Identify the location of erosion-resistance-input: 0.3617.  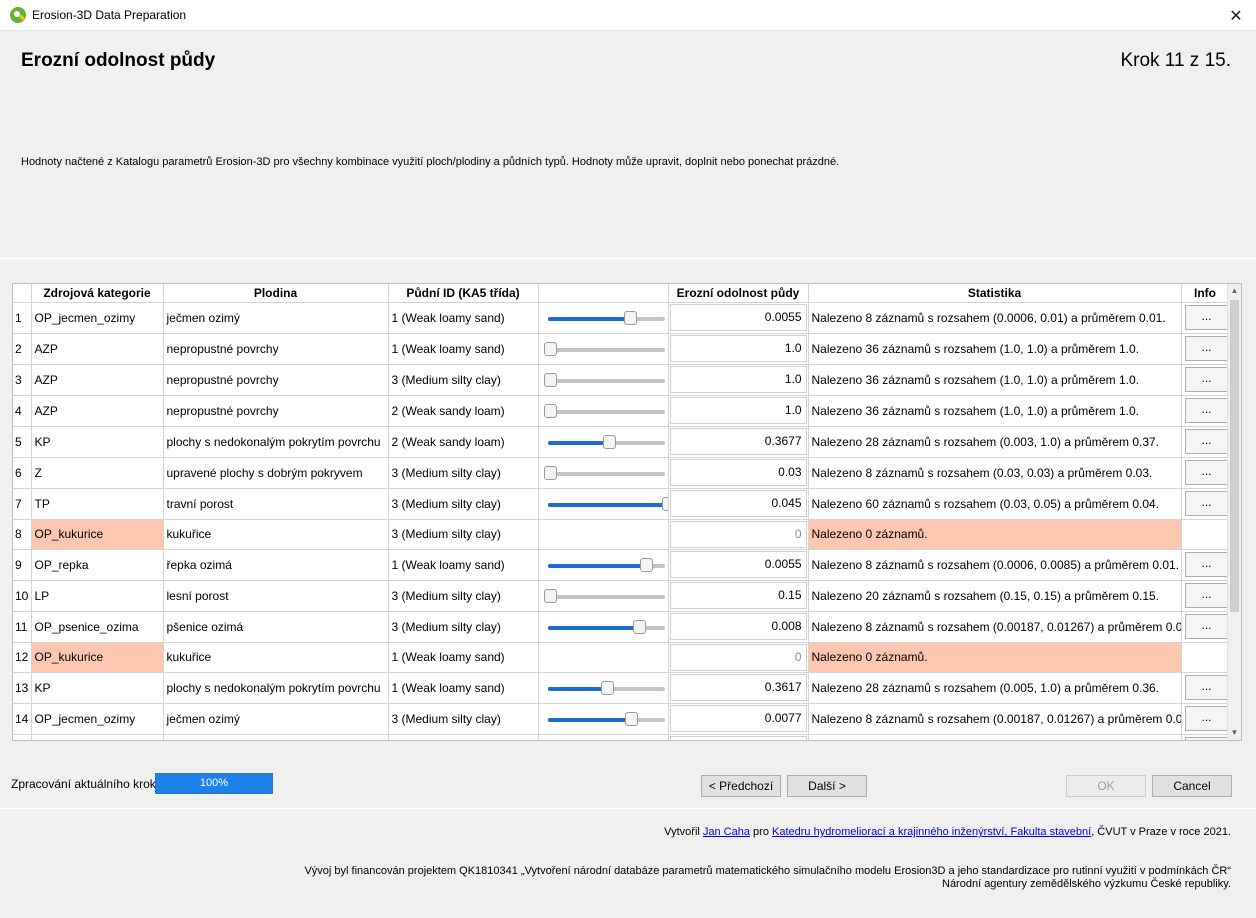
(738, 687).